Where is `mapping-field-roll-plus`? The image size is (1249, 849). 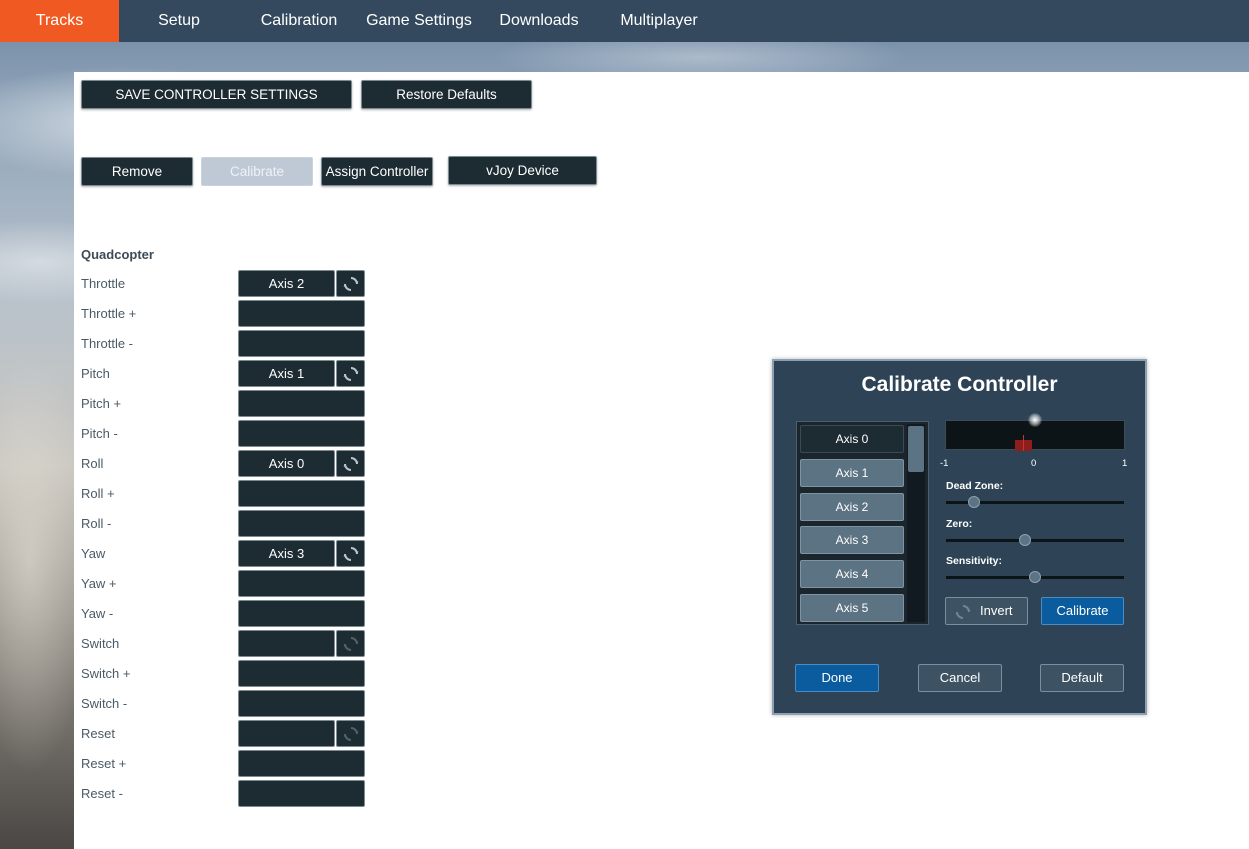 mapping-field-roll-plus is located at coordinates (301, 493).